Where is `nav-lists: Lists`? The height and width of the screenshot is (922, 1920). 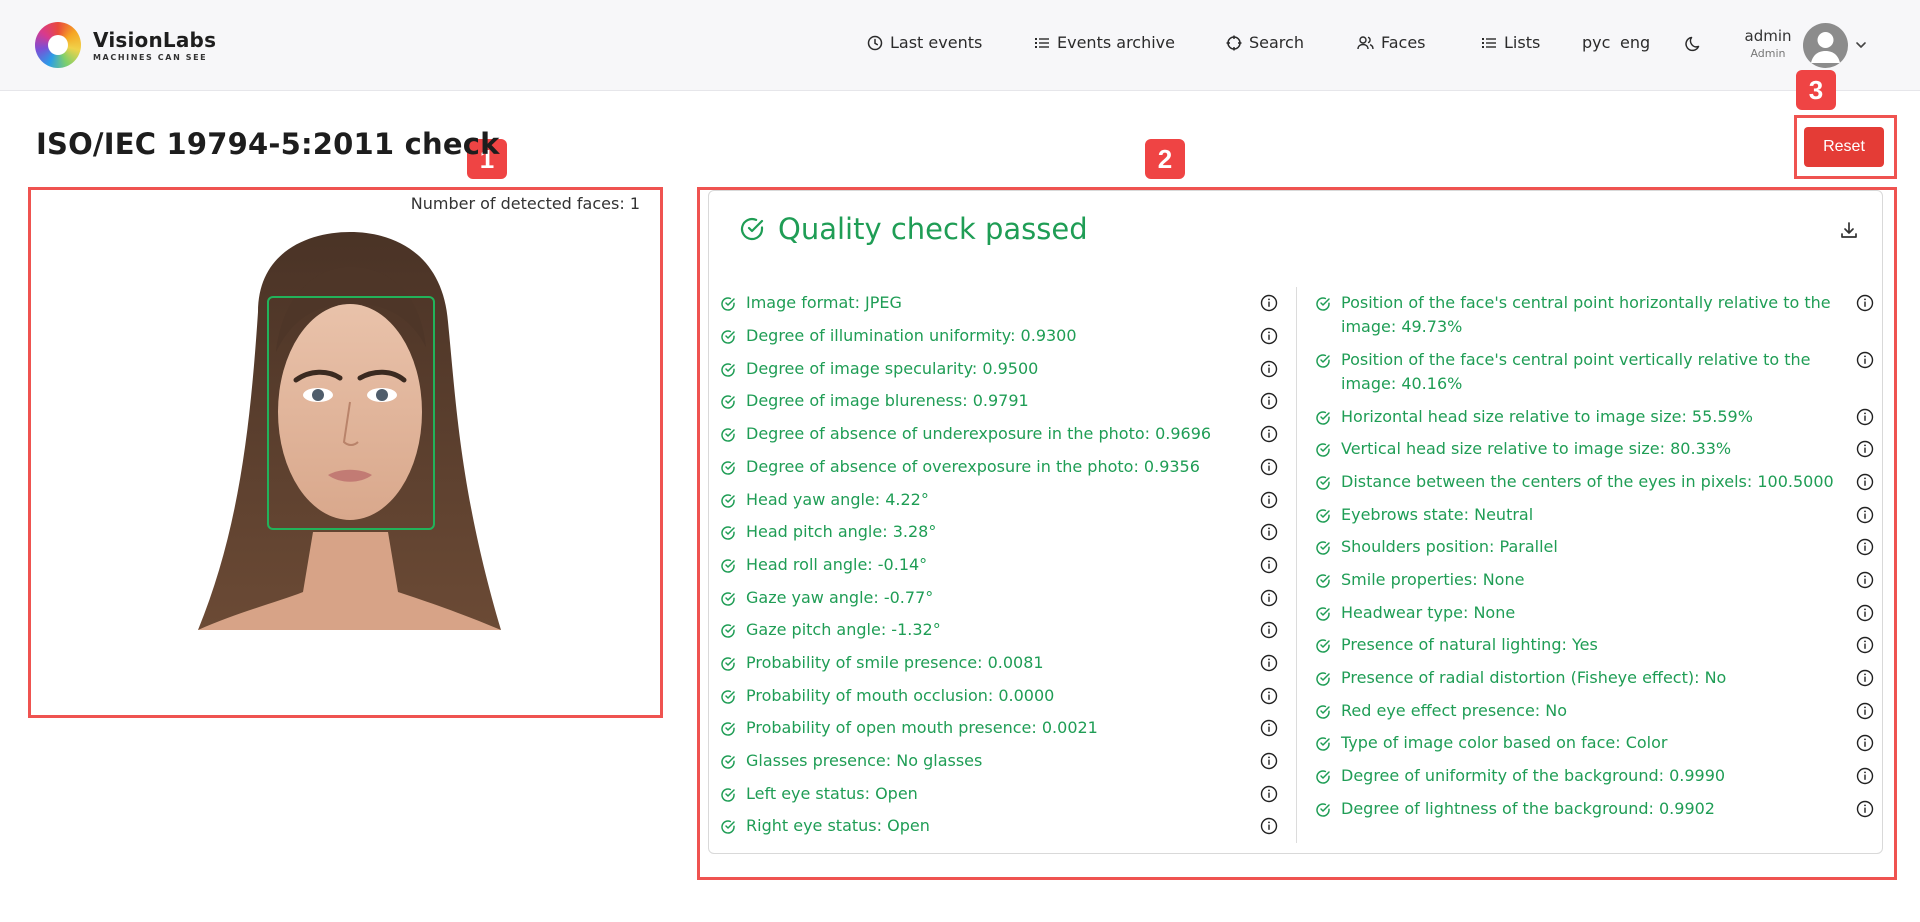 nav-lists: Lists is located at coordinates (1510, 42).